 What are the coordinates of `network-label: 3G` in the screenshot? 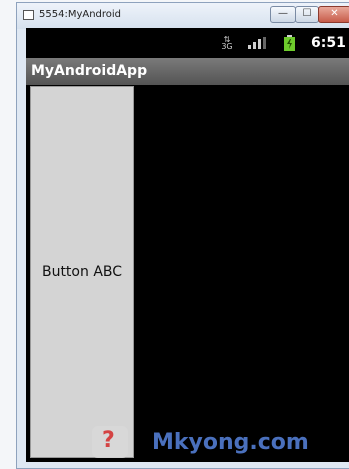 It's located at (227, 46).